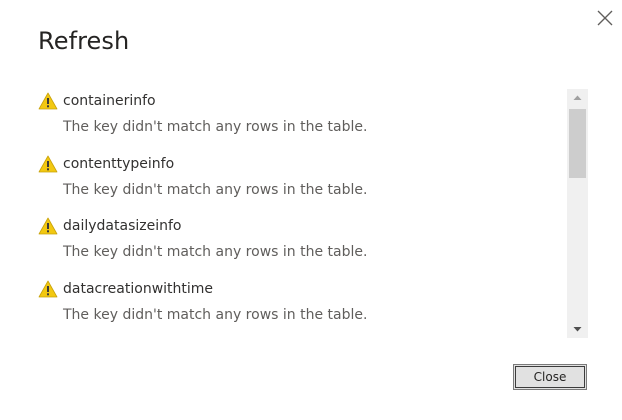  I want to click on close-button-label: Close, so click(550, 377).